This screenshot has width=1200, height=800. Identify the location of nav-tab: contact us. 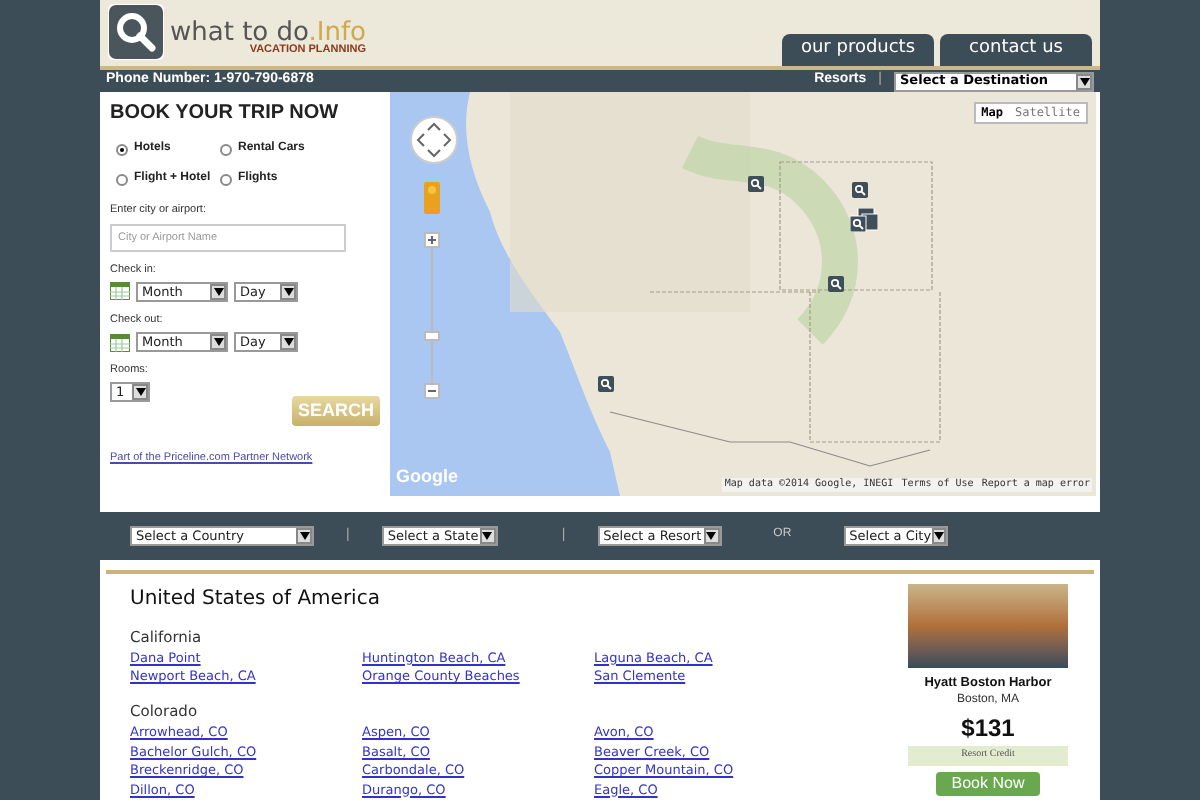
(1016, 49).